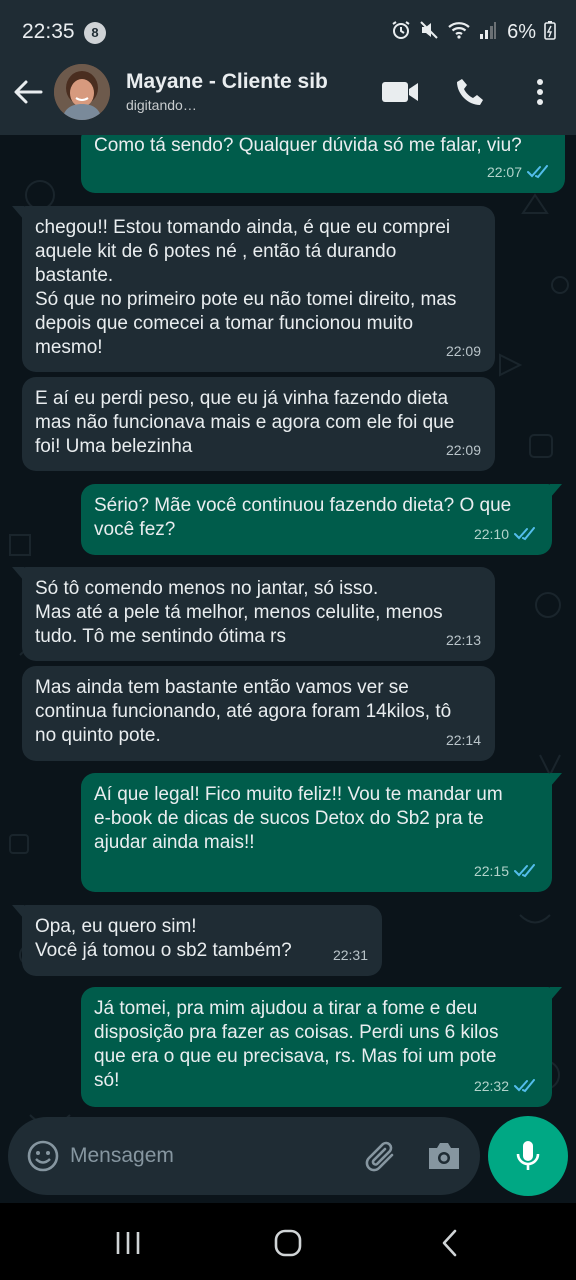 This screenshot has height=1280, width=576. I want to click on voice-call-button, so click(470, 92).